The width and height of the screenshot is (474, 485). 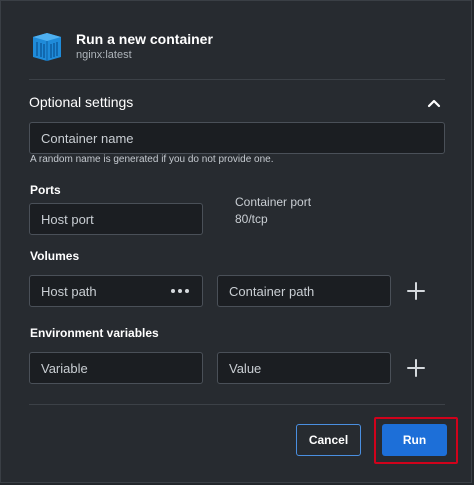 What do you see at coordinates (245, 368) in the screenshot?
I see `value-placeholder: Value` at bounding box center [245, 368].